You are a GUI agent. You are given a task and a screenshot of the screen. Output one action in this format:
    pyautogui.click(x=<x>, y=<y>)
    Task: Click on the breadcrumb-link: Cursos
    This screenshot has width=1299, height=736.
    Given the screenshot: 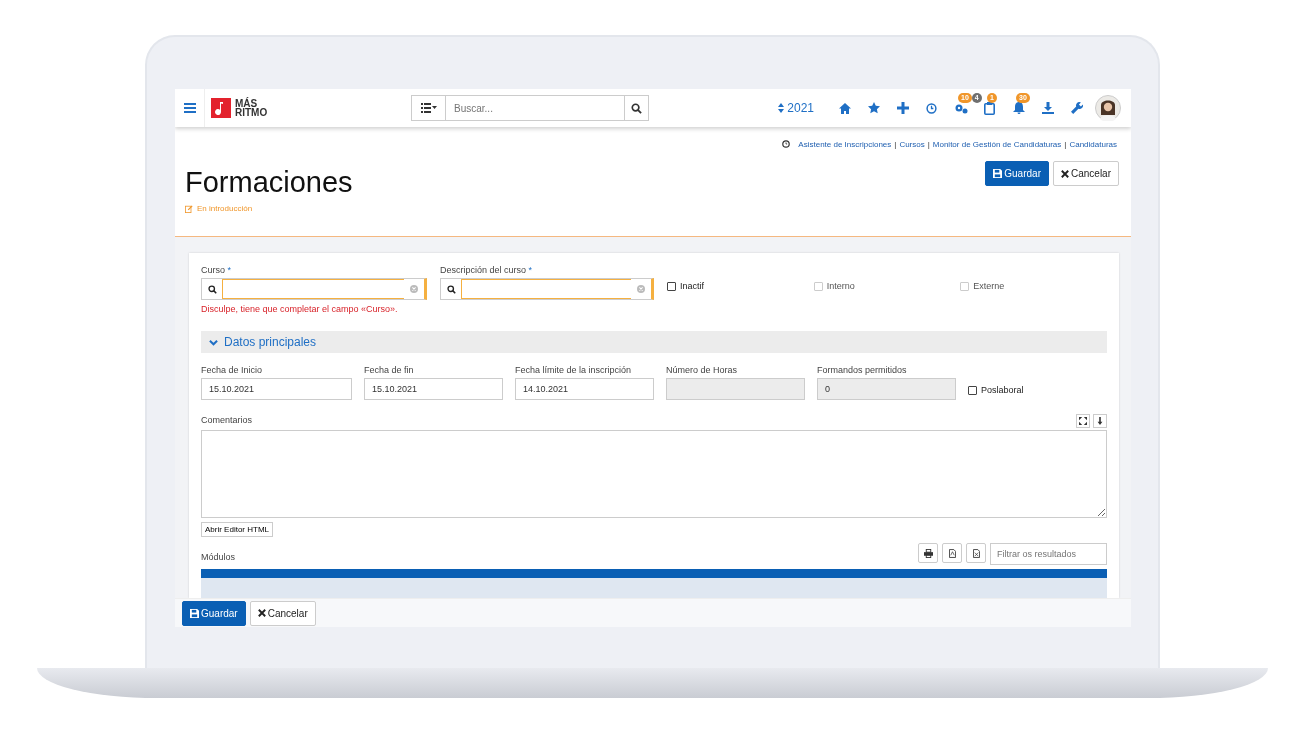 What is the action you would take?
    pyautogui.click(x=912, y=144)
    